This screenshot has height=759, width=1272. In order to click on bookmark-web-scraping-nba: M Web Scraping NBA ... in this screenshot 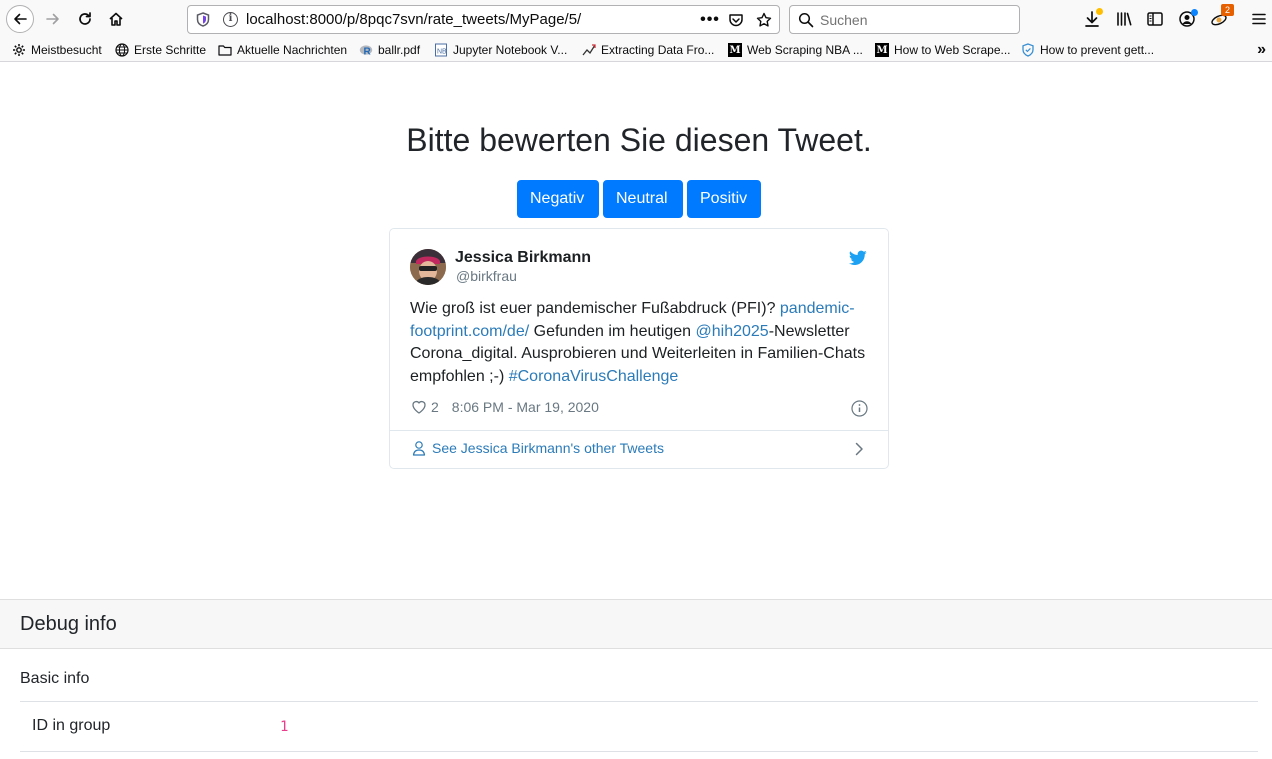, I will do `click(795, 50)`.